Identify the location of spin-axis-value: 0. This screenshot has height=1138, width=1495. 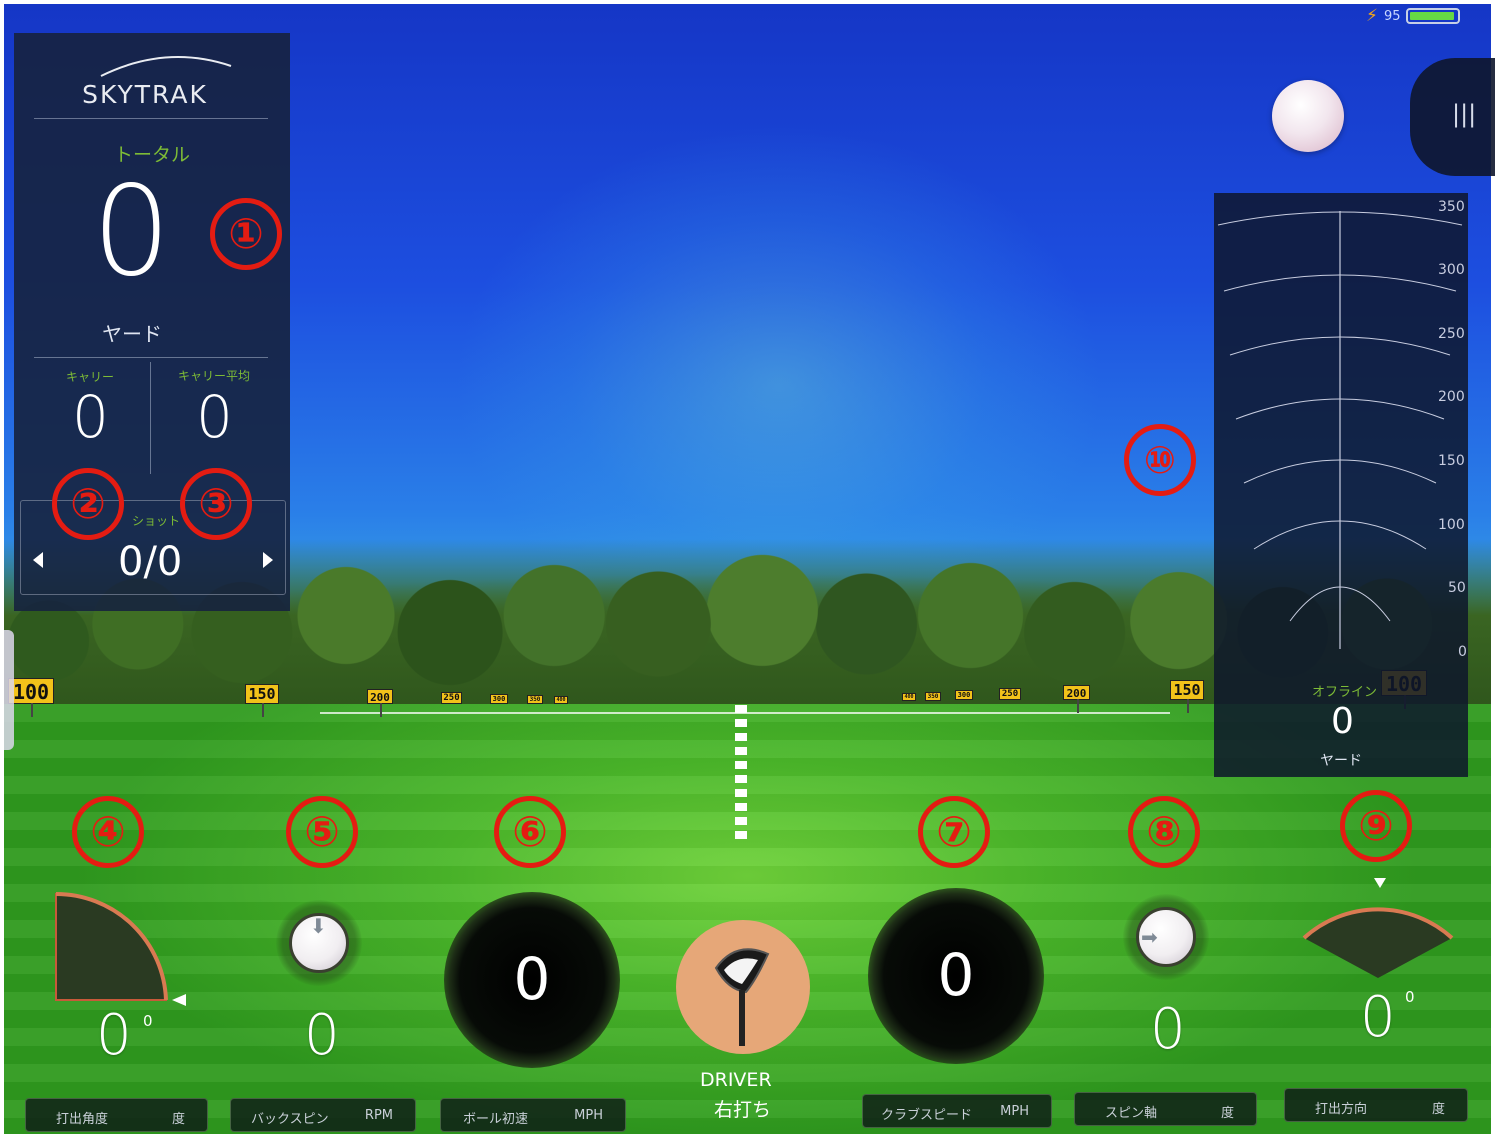
(1168, 1029).